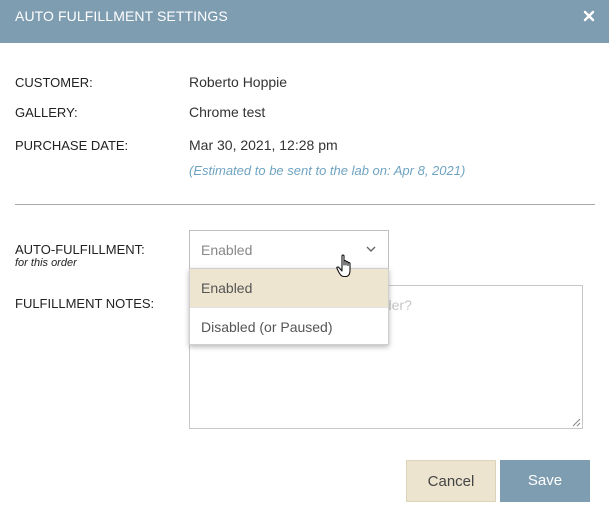 The width and height of the screenshot is (609, 522). What do you see at coordinates (238, 82) in the screenshot?
I see `customer-value: Roberto Hoppie` at bounding box center [238, 82].